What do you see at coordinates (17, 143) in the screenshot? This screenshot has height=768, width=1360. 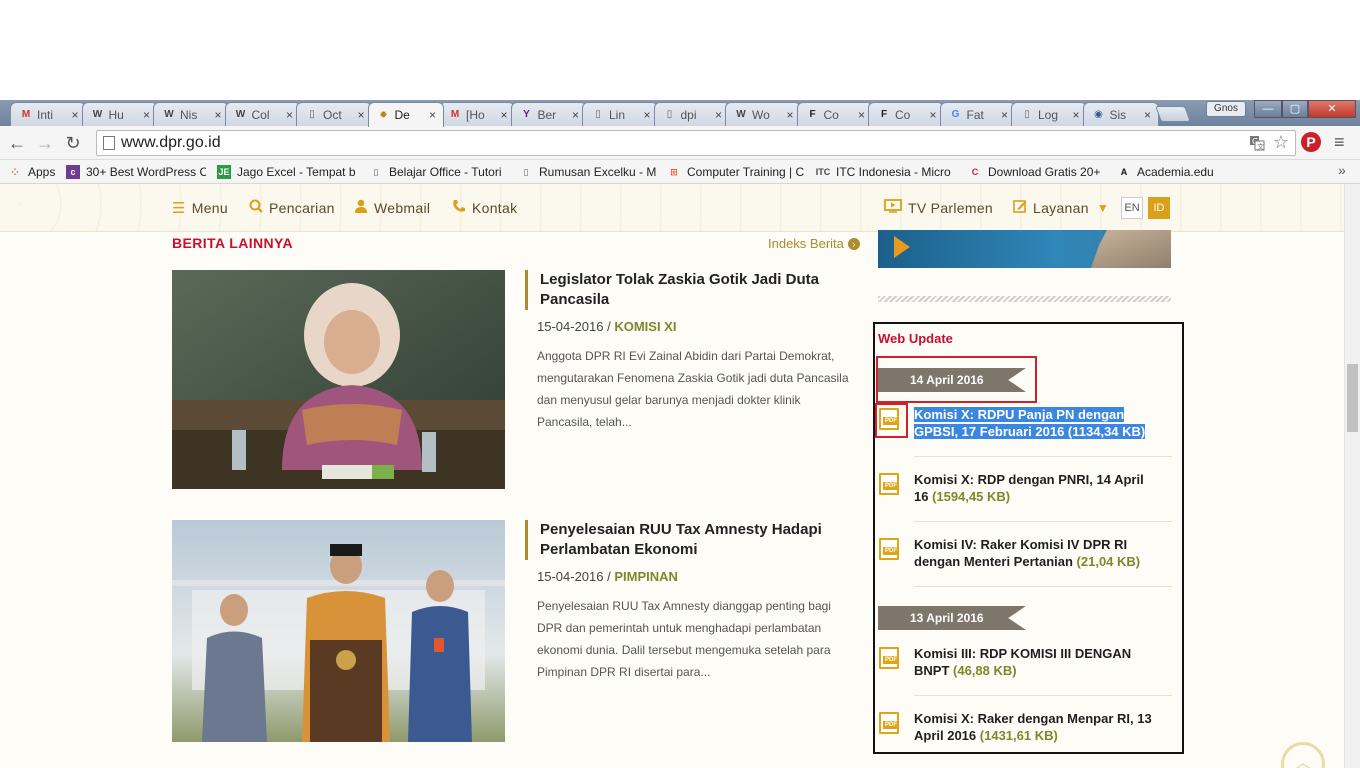 I see `back-button: ←` at bounding box center [17, 143].